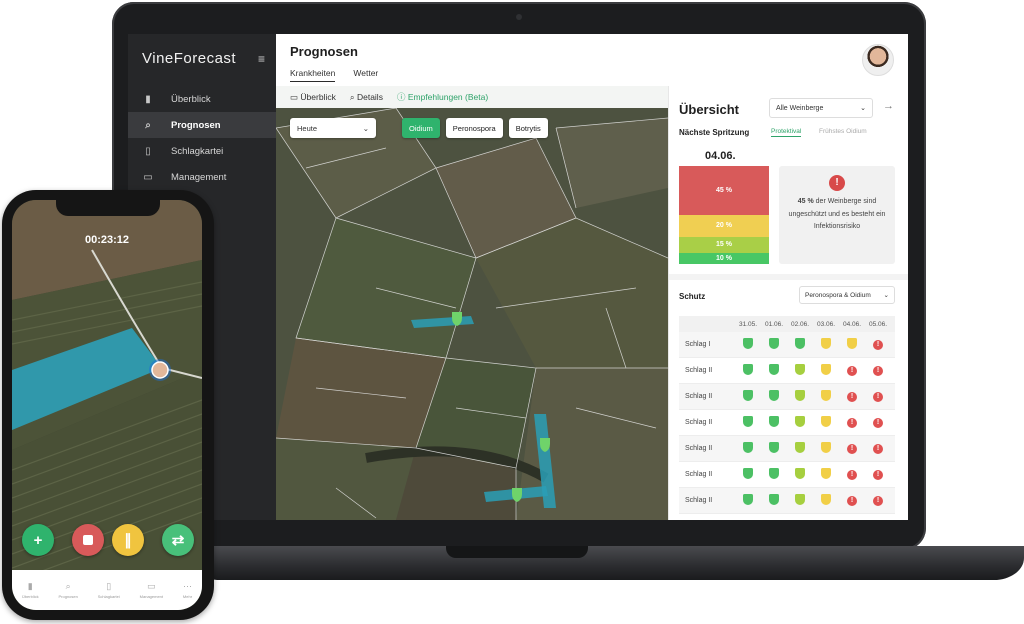  Describe the element at coordinates (38, 540) in the screenshot. I see `add-button: +` at that location.